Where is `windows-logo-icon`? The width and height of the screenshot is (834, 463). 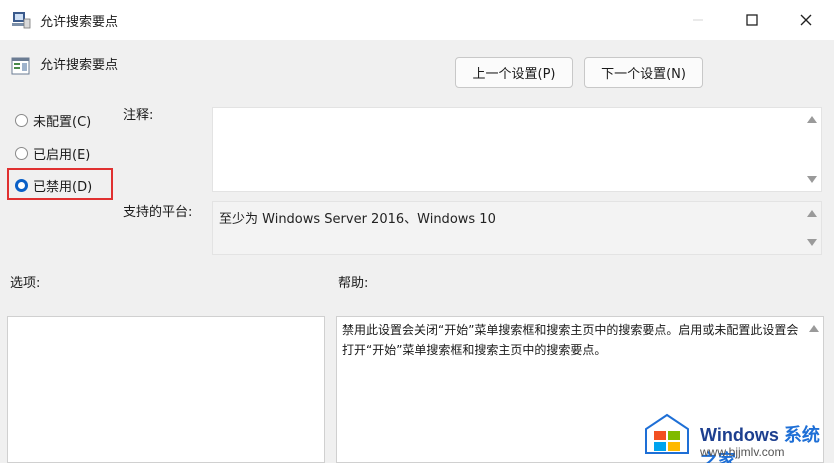 windows-logo-icon is located at coordinates (667, 433).